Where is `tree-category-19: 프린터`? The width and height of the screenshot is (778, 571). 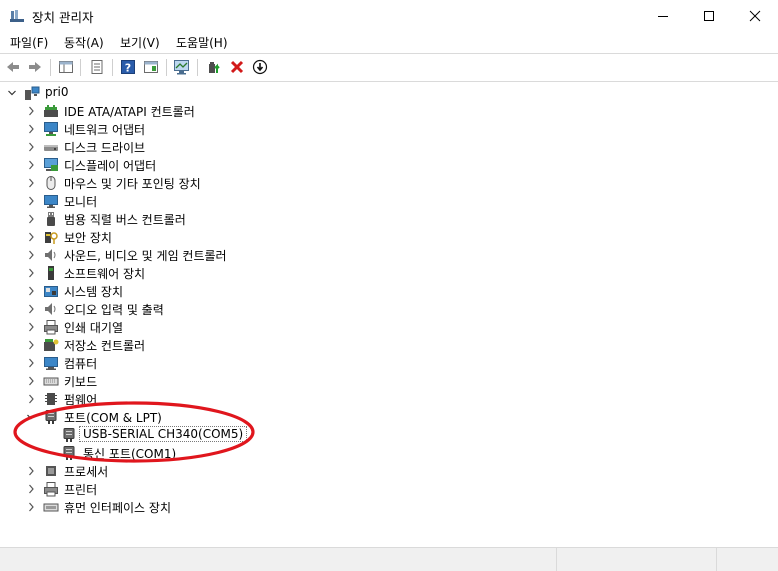 tree-category-19: 프린터 is located at coordinates (350, 489).